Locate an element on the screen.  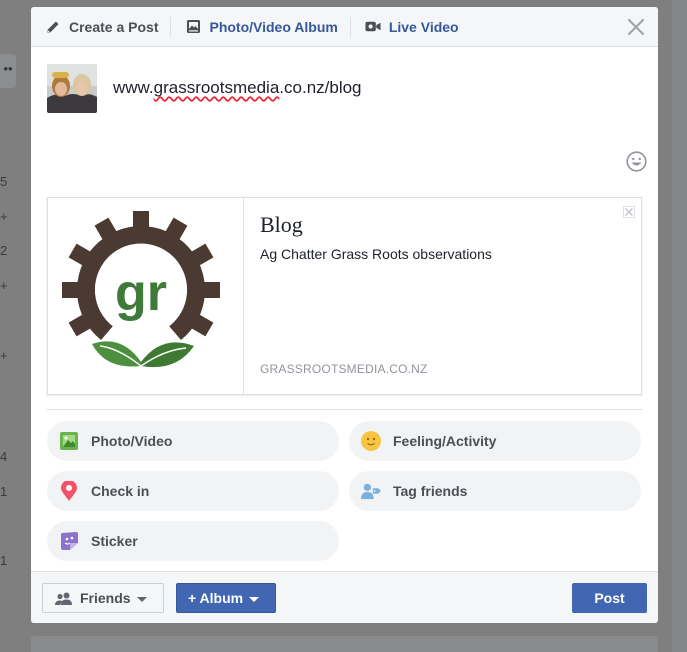
album-icon is located at coordinates (193, 27).